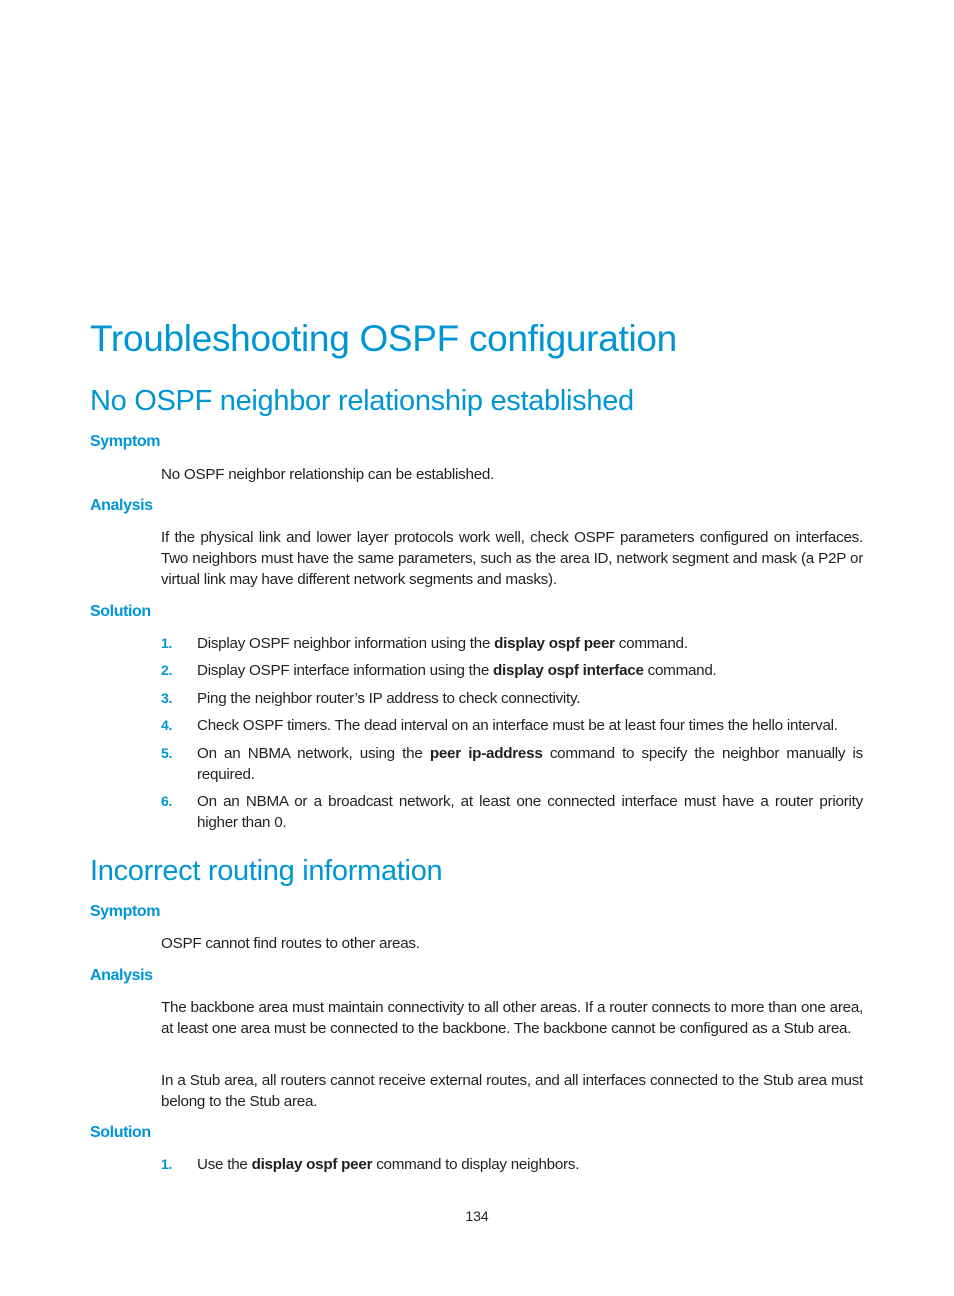 The height and width of the screenshot is (1296, 954). Describe the element at coordinates (167, 698) in the screenshot. I see `step-number: 3.` at that location.